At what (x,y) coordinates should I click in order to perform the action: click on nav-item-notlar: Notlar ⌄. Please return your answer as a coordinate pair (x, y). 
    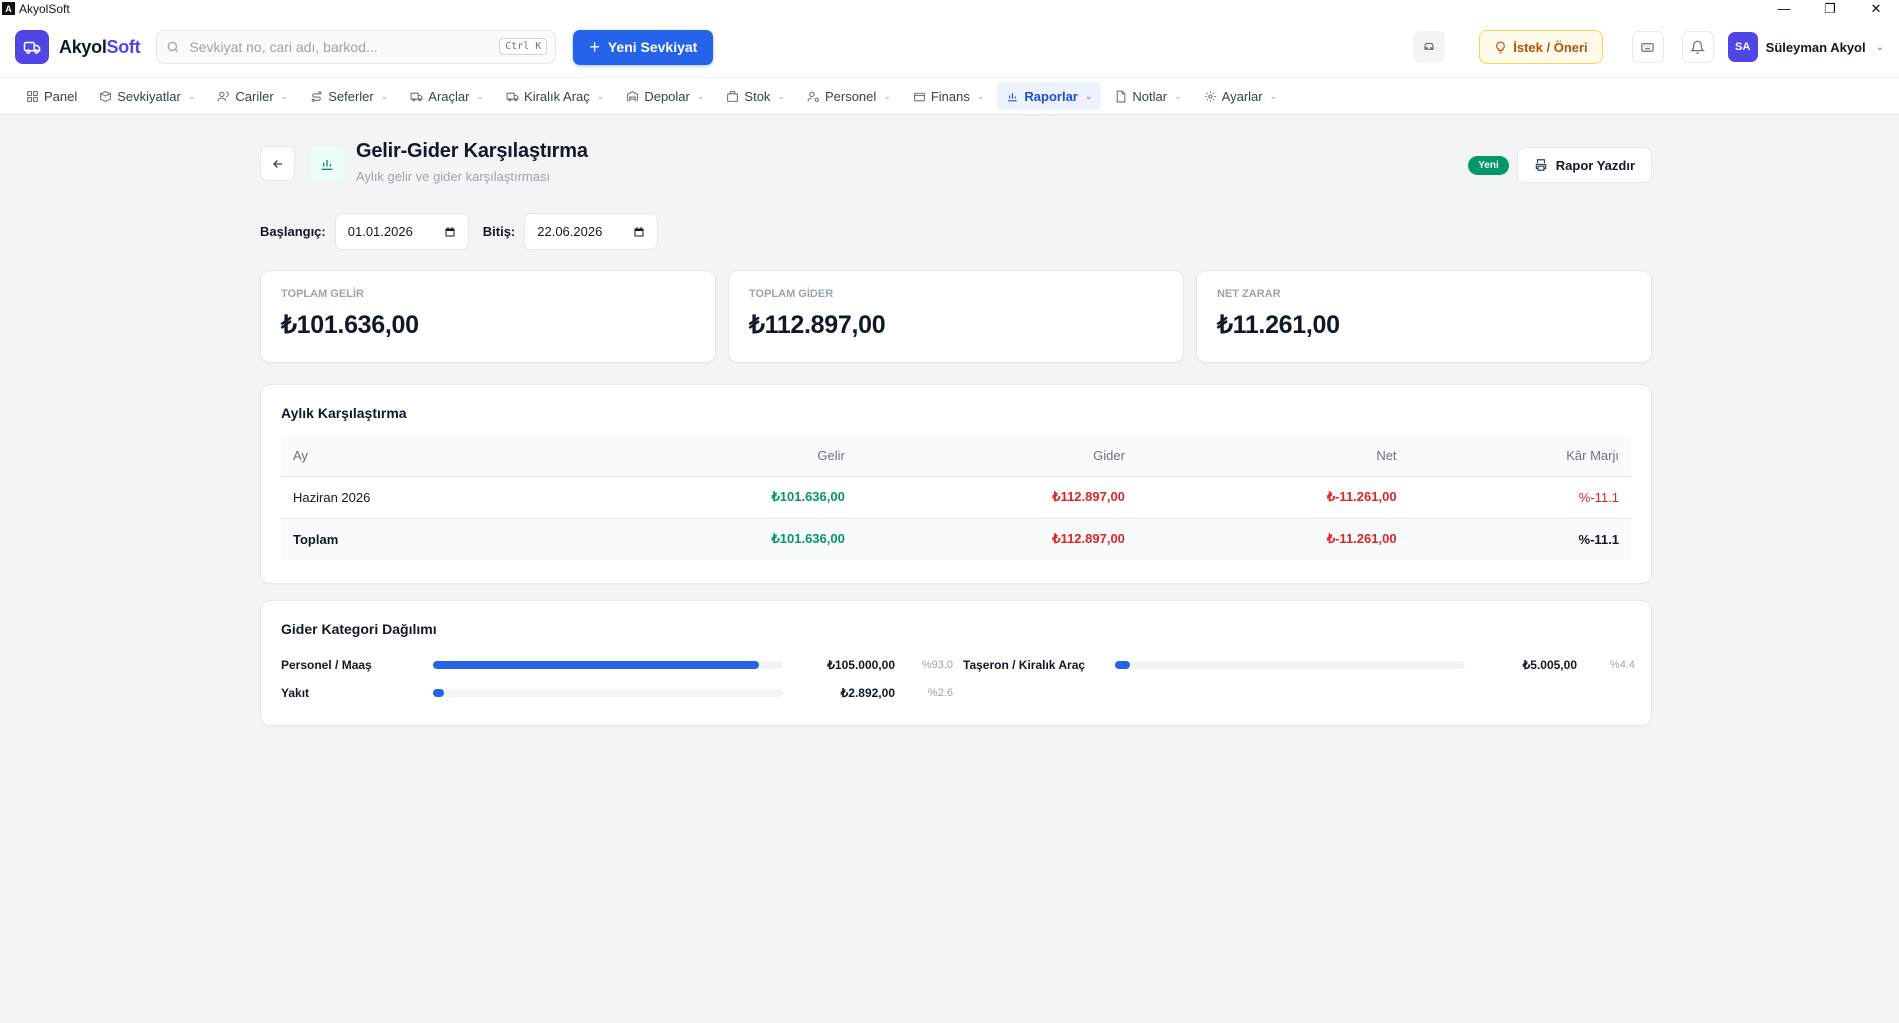
    Looking at the image, I should click on (1147, 96).